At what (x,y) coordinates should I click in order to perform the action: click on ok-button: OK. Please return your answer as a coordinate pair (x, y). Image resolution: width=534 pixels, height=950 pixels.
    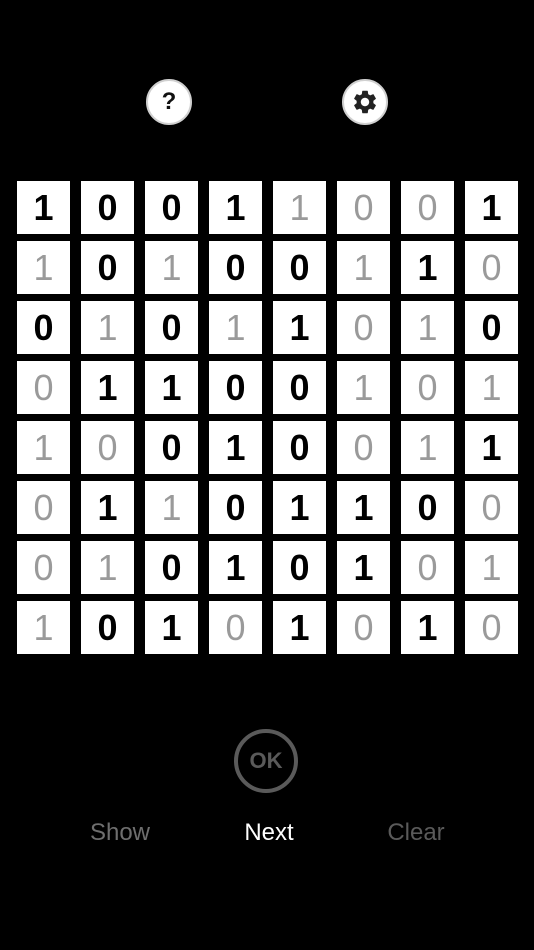
    Looking at the image, I should click on (266, 761).